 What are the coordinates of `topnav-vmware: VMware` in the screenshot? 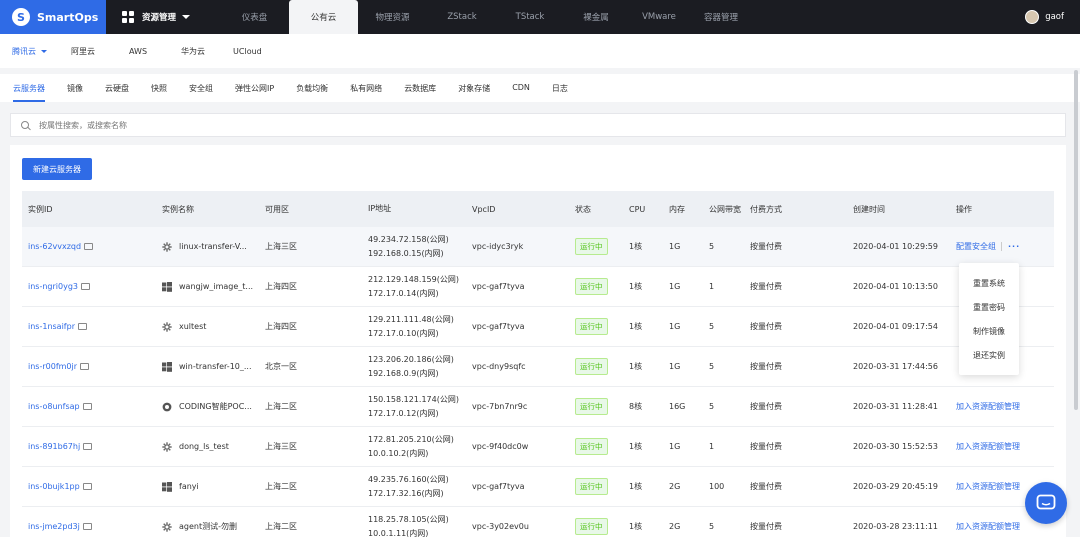 It's located at (659, 17).